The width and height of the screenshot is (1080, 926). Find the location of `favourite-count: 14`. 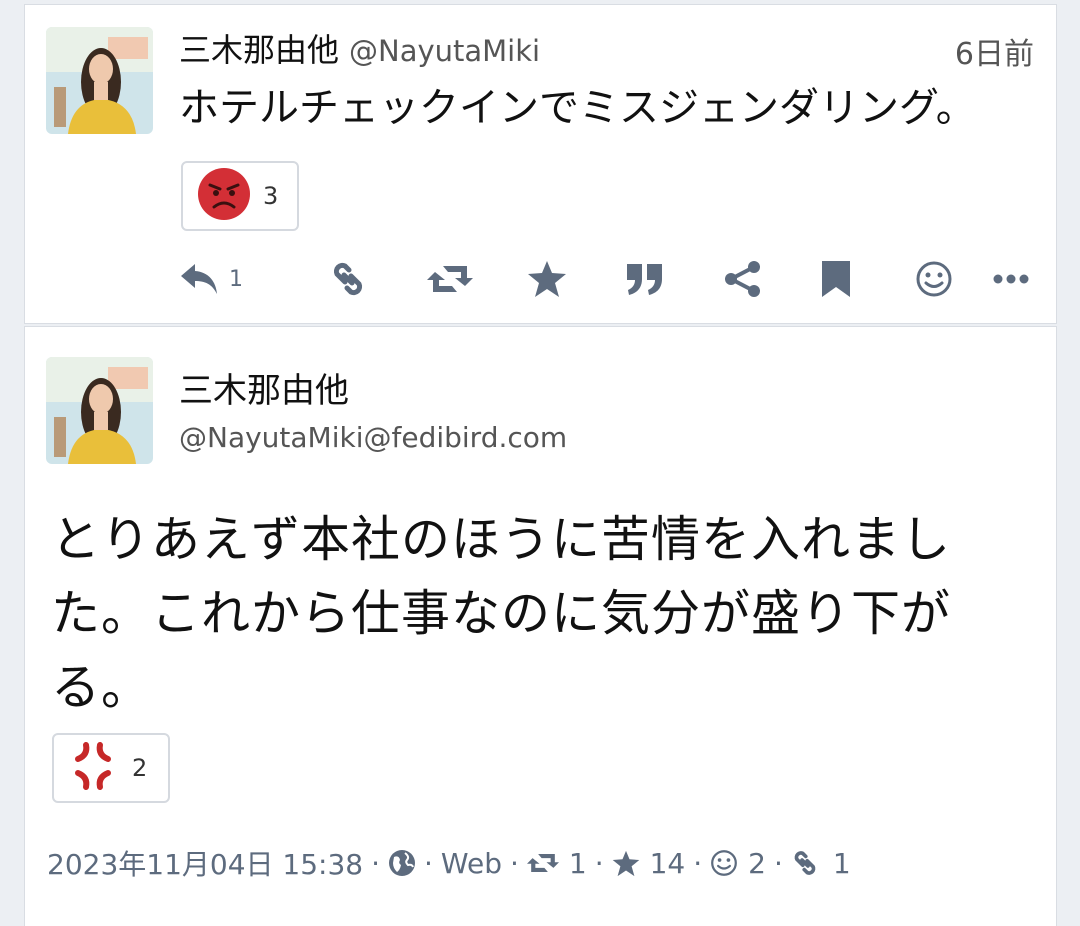

favourite-count: 14 is located at coordinates (668, 863).